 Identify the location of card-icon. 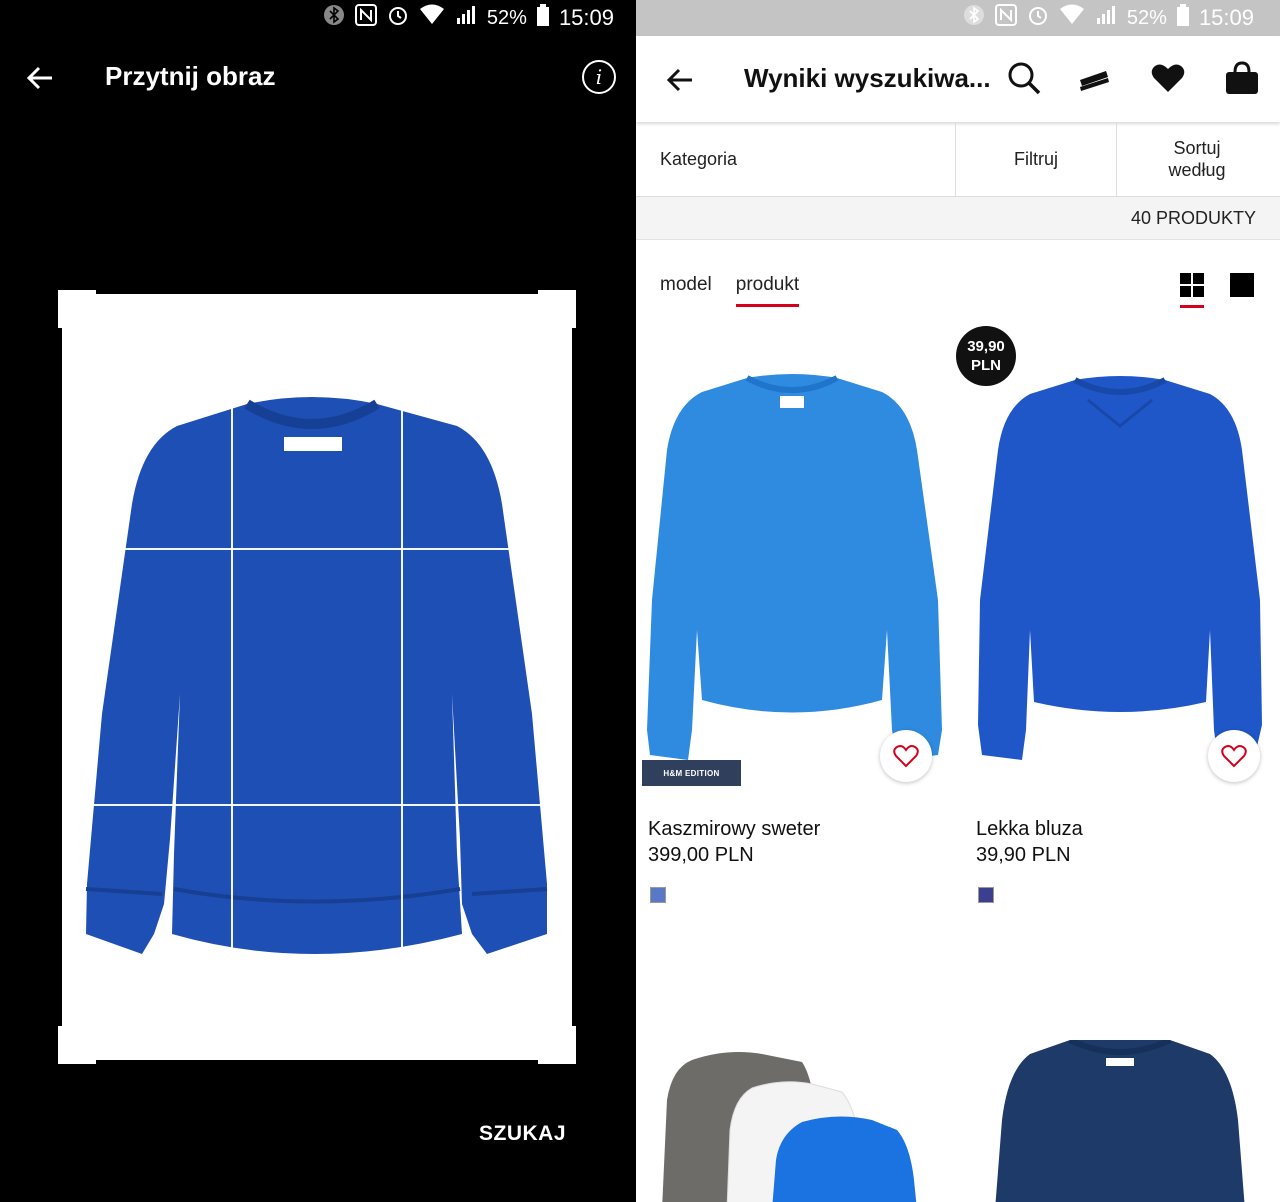
(1094, 78).